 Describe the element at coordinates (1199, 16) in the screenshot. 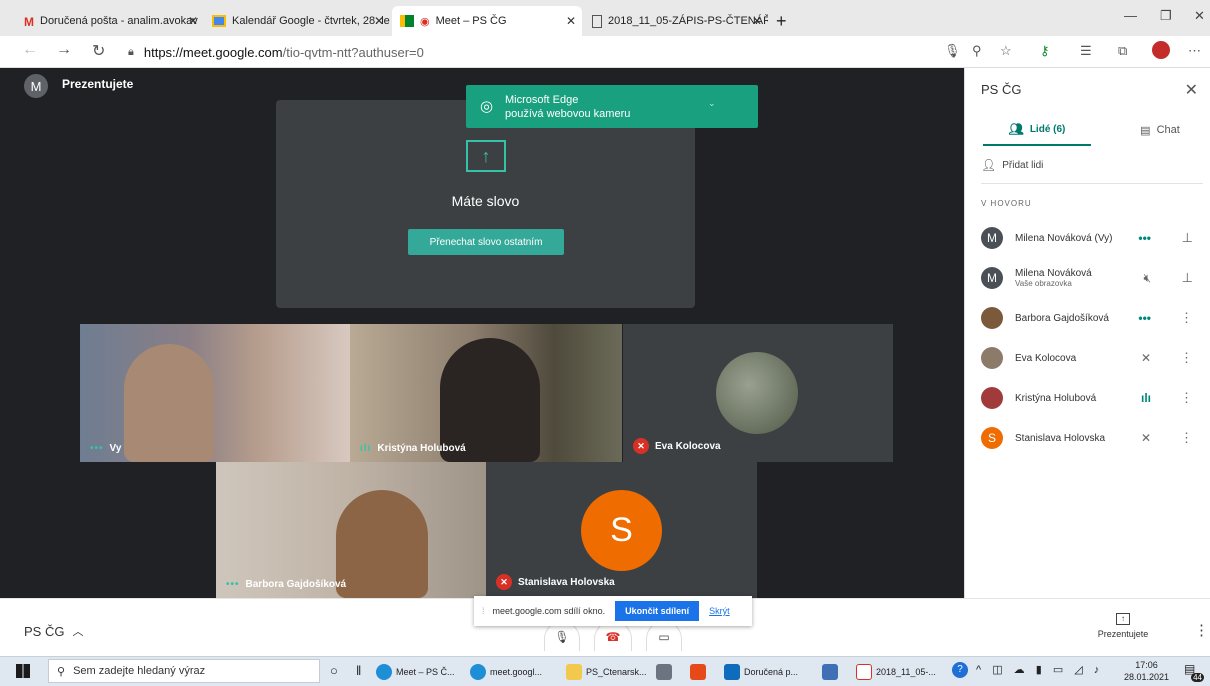

I see `window-close-icon: ✕` at that location.